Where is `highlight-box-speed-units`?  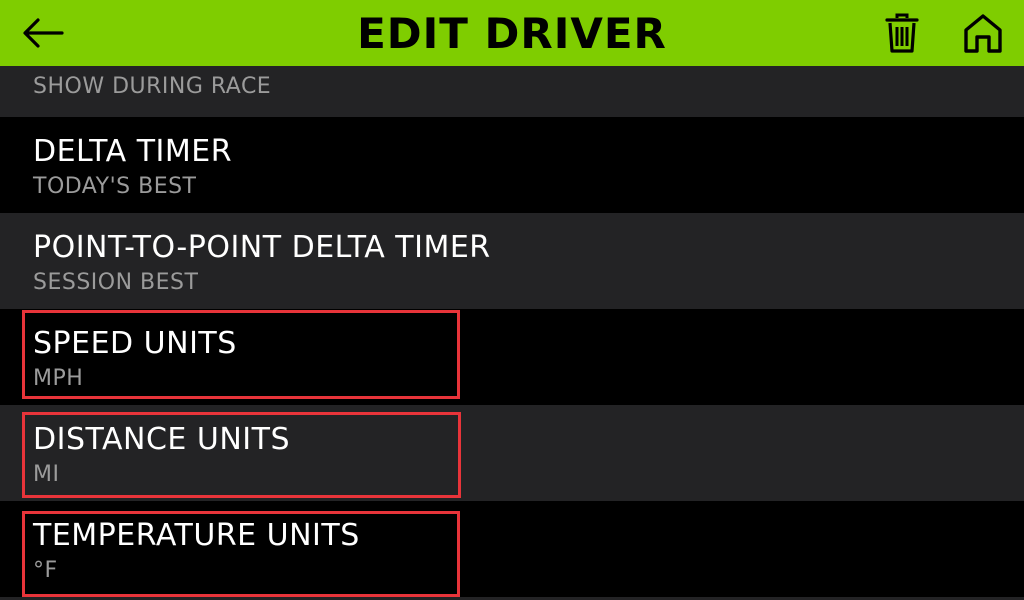 highlight-box-speed-units is located at coordinates (241, 354).